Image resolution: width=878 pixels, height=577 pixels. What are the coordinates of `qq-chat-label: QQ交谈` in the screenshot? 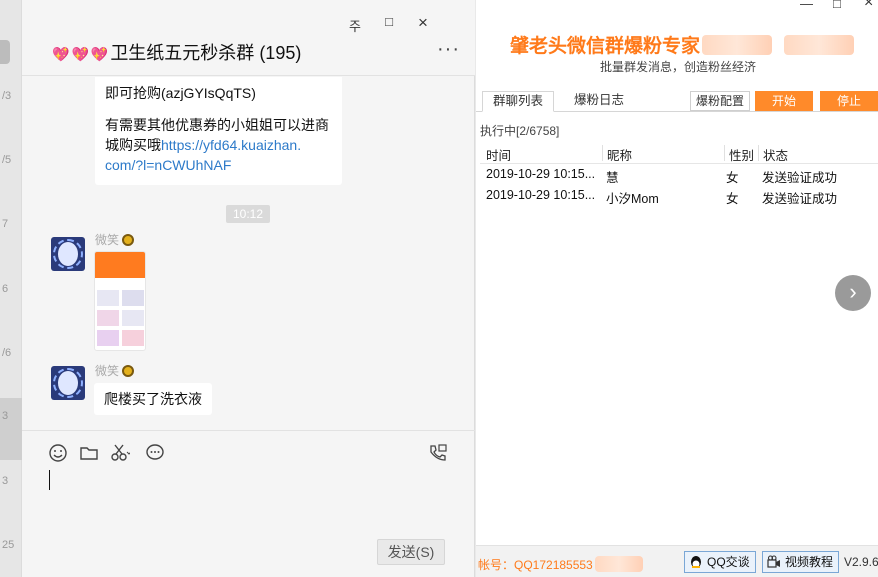 It's located at (728, 562).